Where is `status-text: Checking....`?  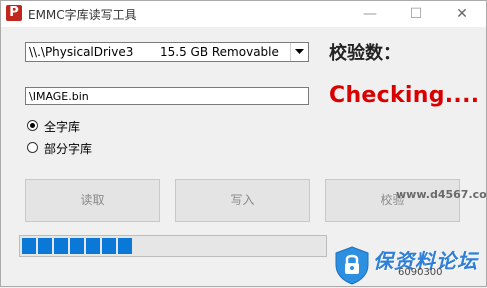
status-text: Checking.... is located at coordinates (404, 95).